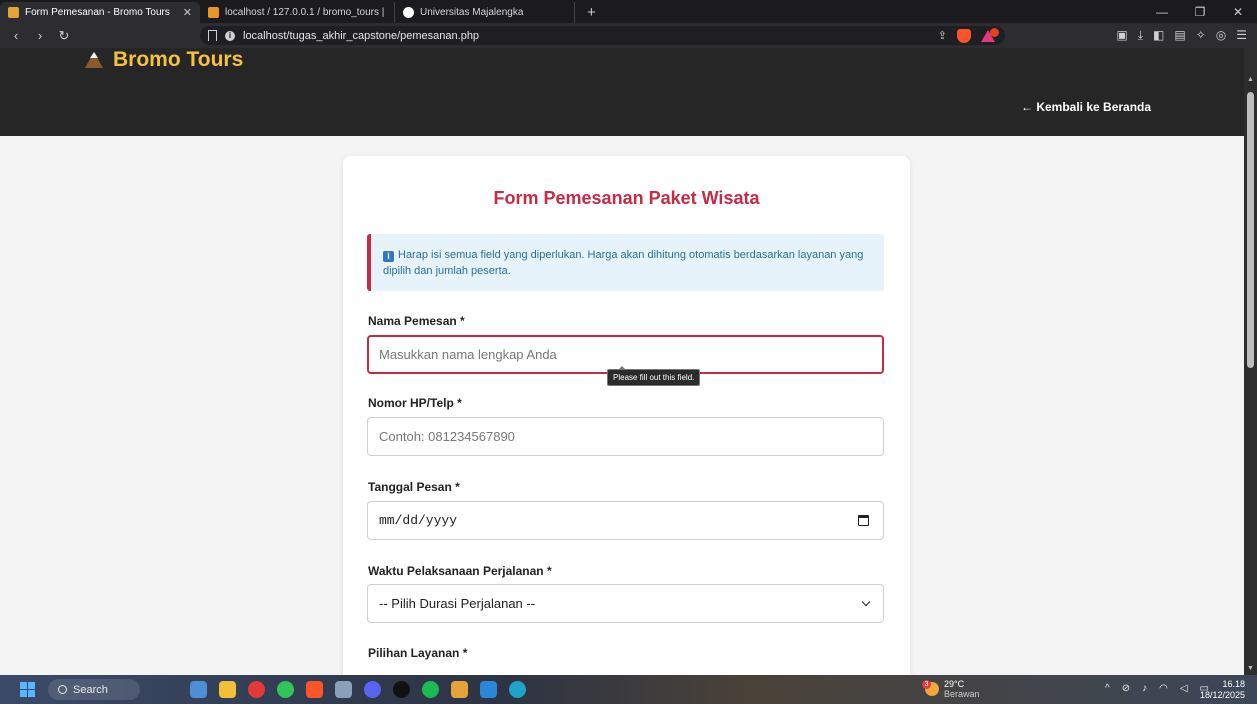  I want to click on tiktok-icon, so click(401, 689).